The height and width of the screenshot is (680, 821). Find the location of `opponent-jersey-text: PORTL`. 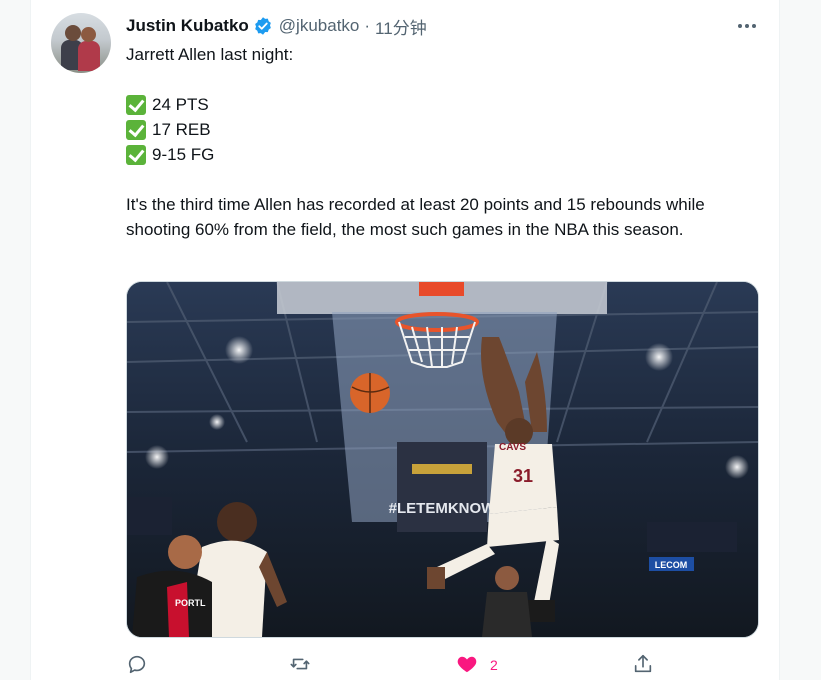

opponent-jersey-text: PORTL is located at coordinates (190, 603).